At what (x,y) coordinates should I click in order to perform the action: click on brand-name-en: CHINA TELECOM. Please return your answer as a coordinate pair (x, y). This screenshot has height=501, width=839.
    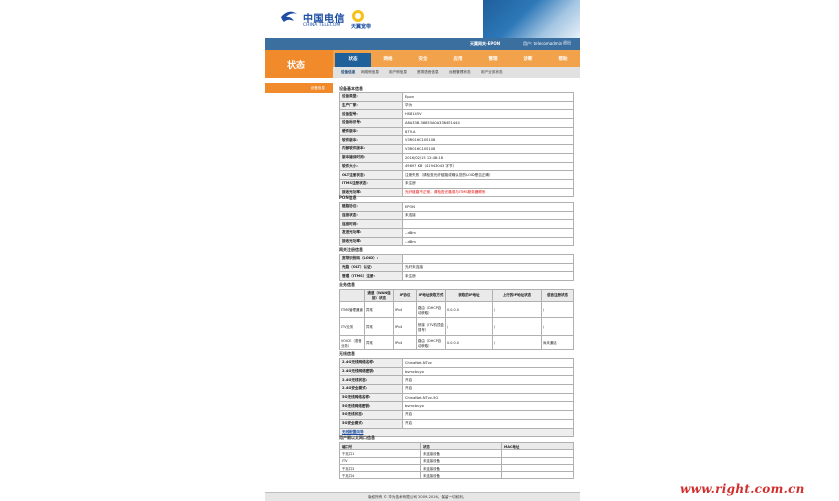
    Looking at the image, I should click on (322, 25).